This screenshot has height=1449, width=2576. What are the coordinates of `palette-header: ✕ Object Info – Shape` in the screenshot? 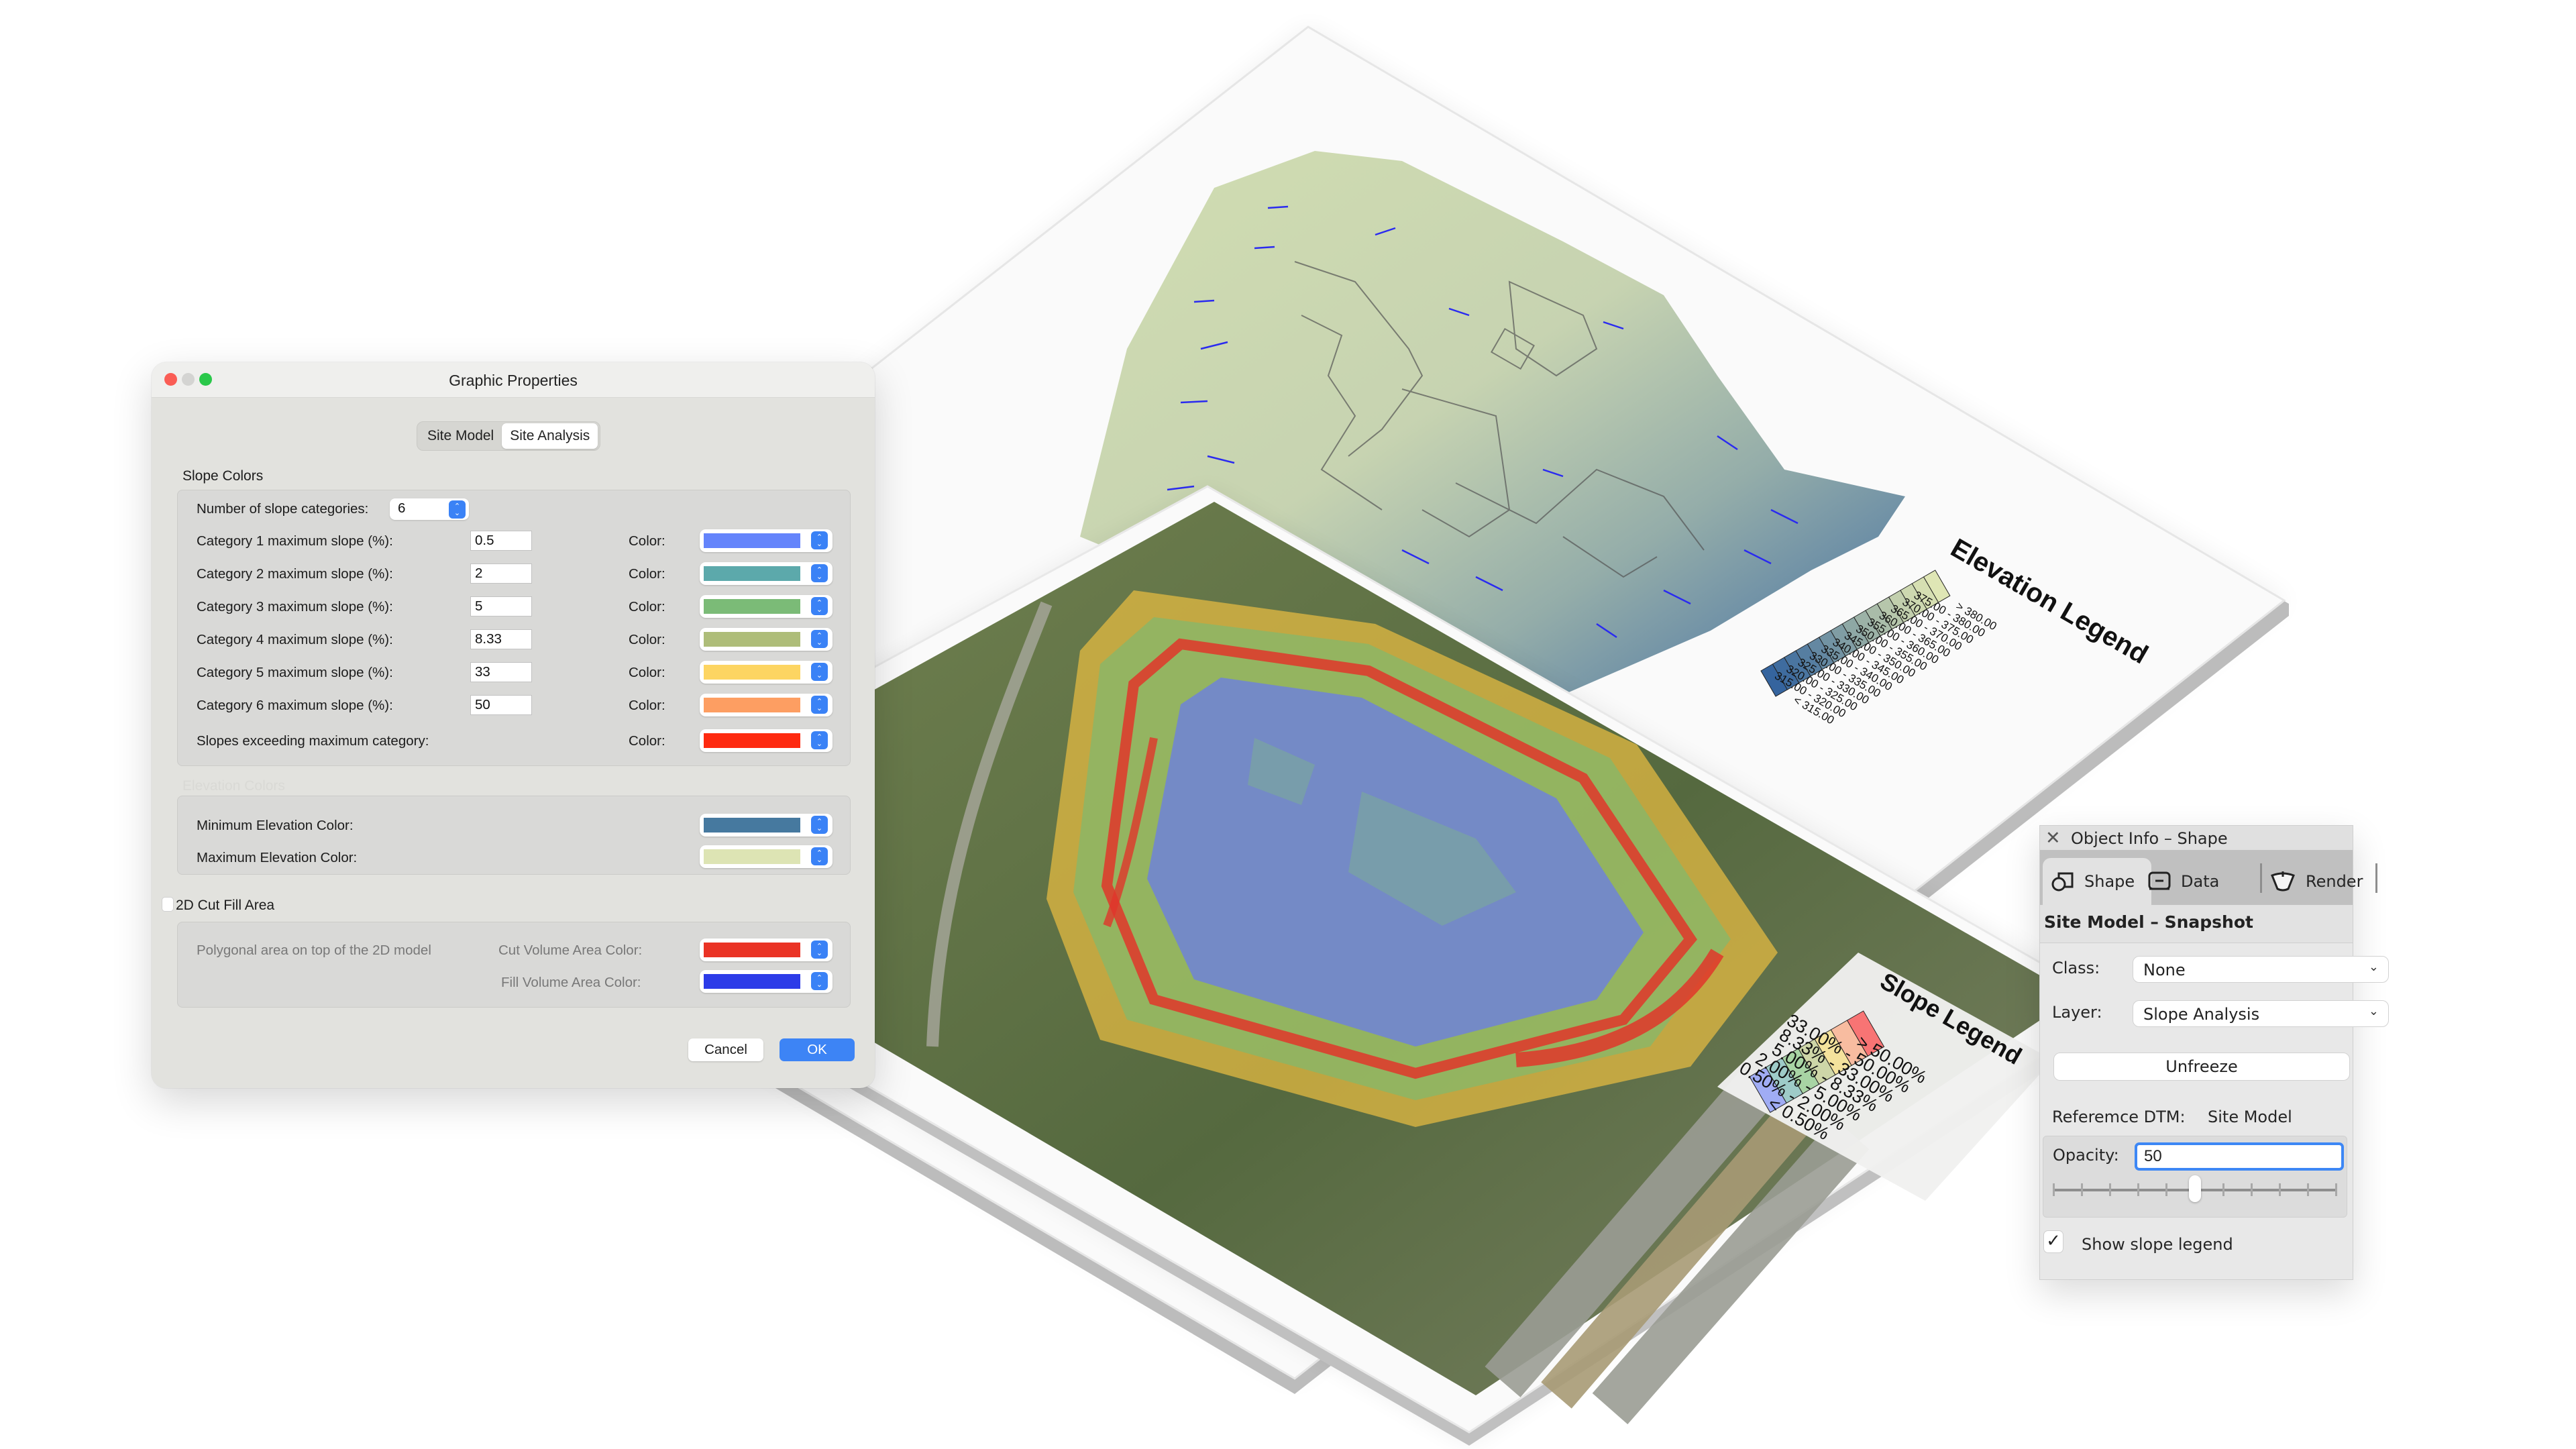 It's located at (2196, 838).